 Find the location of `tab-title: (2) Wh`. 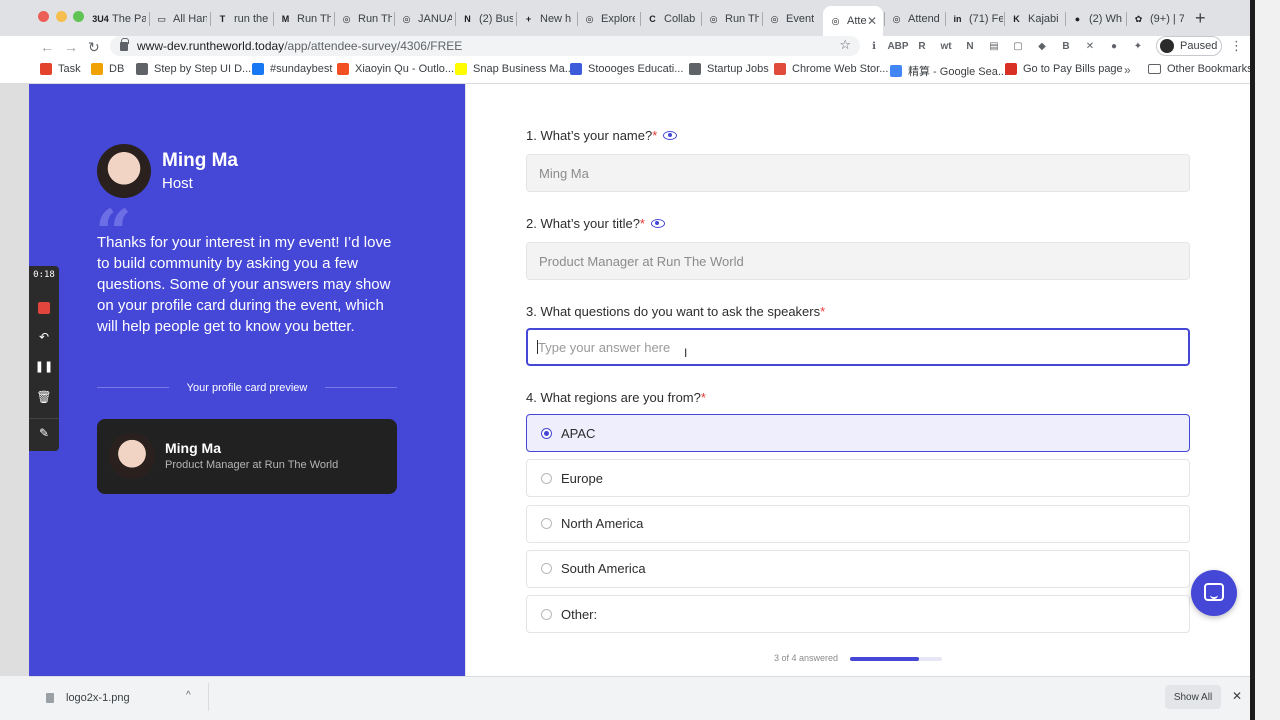

tab-title: (2) Wh is located at coordinates (1105, 19).